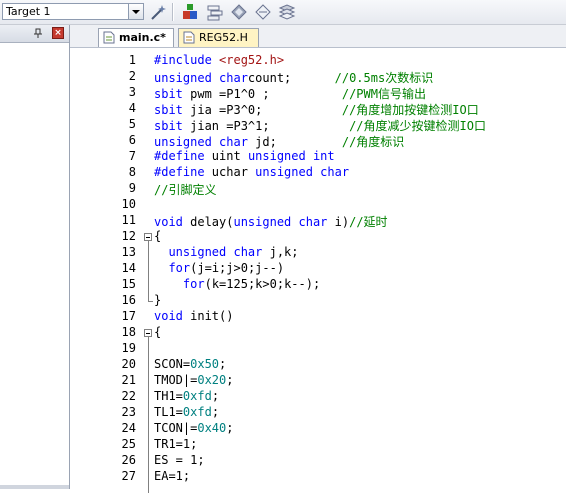  Describe the element at coordinates (262, 110) in the screenshot. I see `code-token: jia =P3^0;` at that location.